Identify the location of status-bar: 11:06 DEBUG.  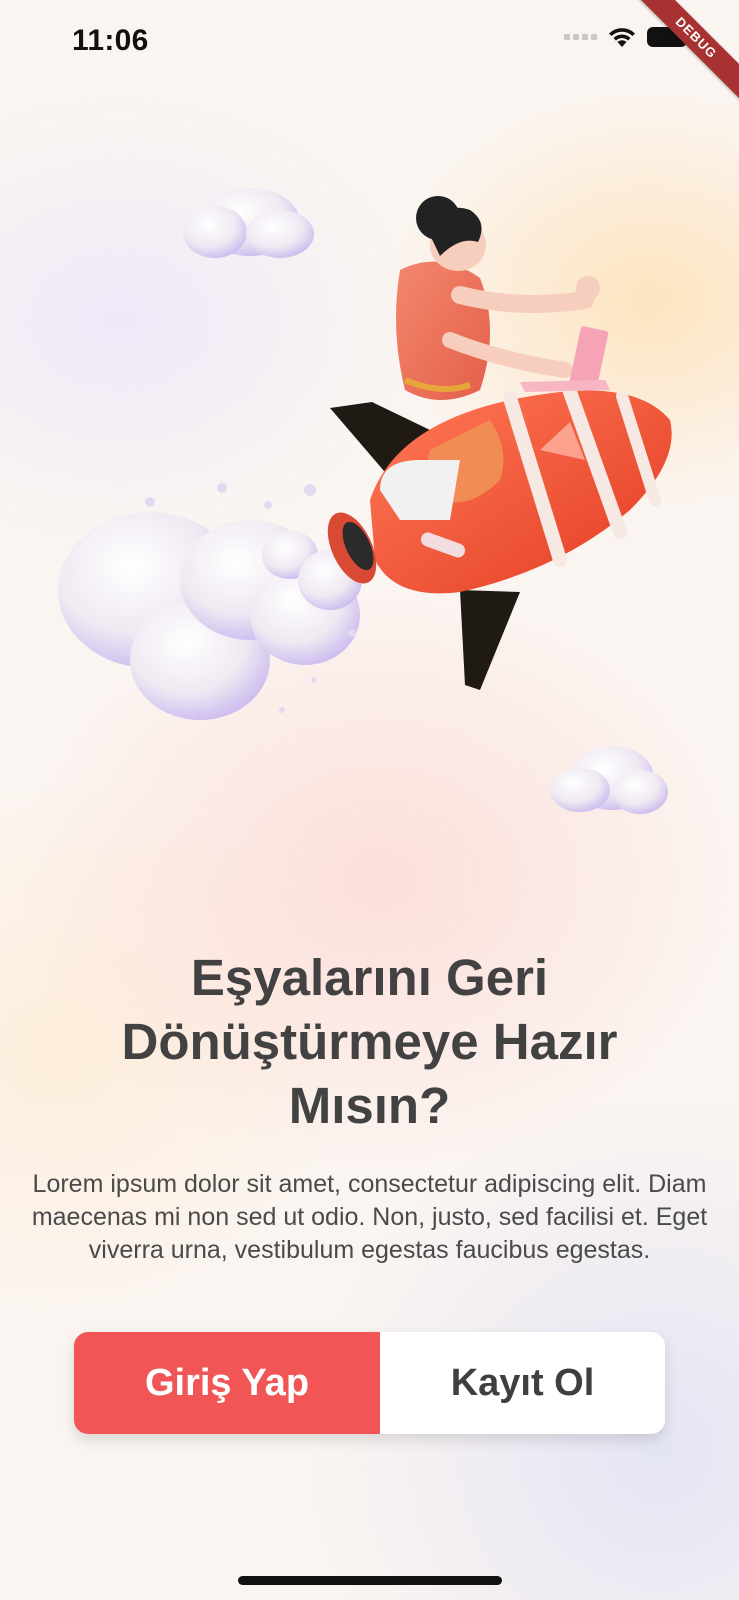
(369, 53).